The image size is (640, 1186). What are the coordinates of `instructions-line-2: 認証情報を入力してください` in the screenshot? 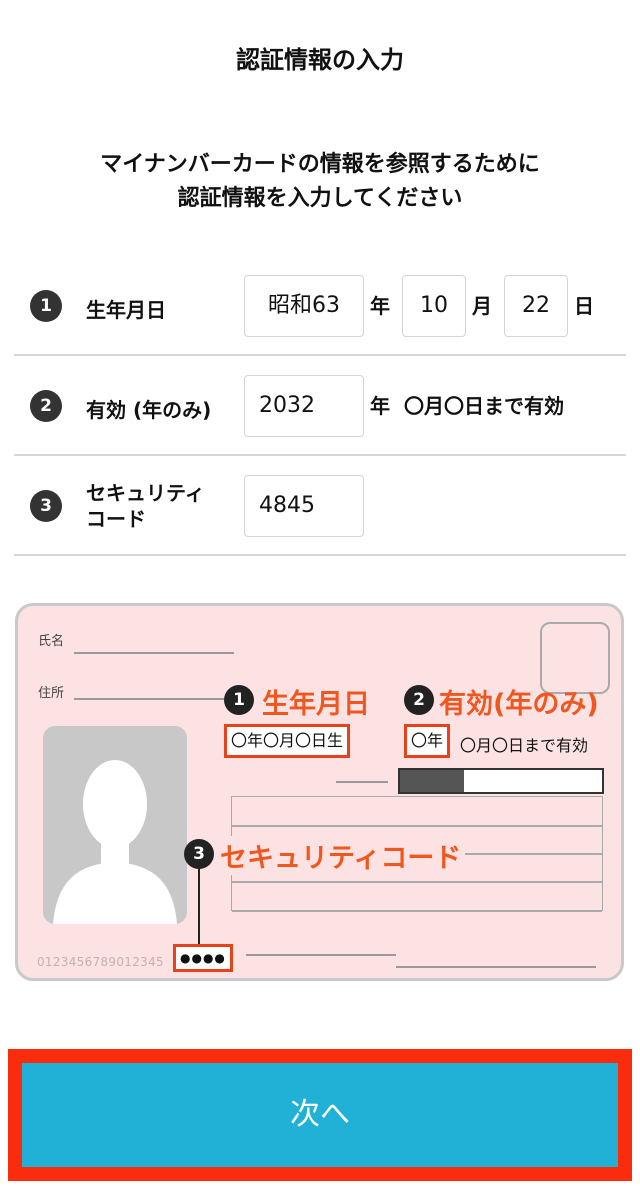 It's located at (320, 198).